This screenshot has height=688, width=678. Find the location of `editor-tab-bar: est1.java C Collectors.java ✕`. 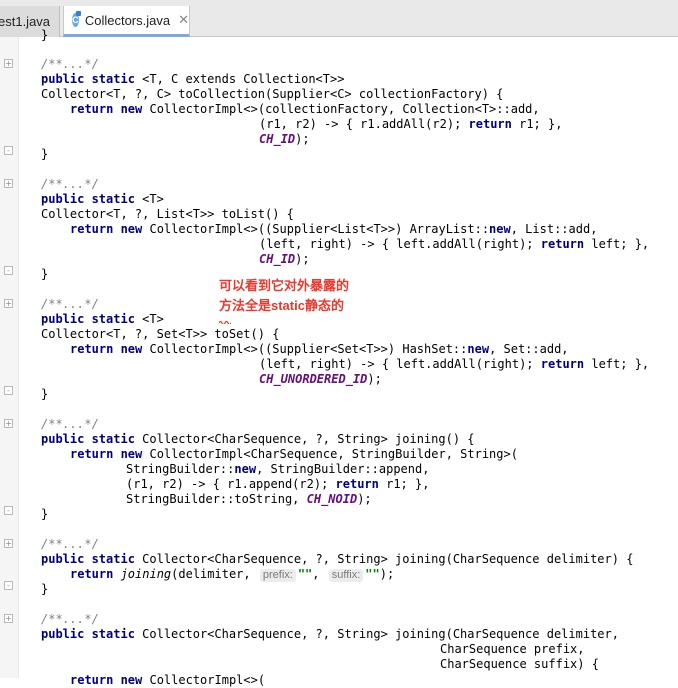

editor-tab-bar: est1.java C Collectors.java ✕ is located at coordinates (339, 18).